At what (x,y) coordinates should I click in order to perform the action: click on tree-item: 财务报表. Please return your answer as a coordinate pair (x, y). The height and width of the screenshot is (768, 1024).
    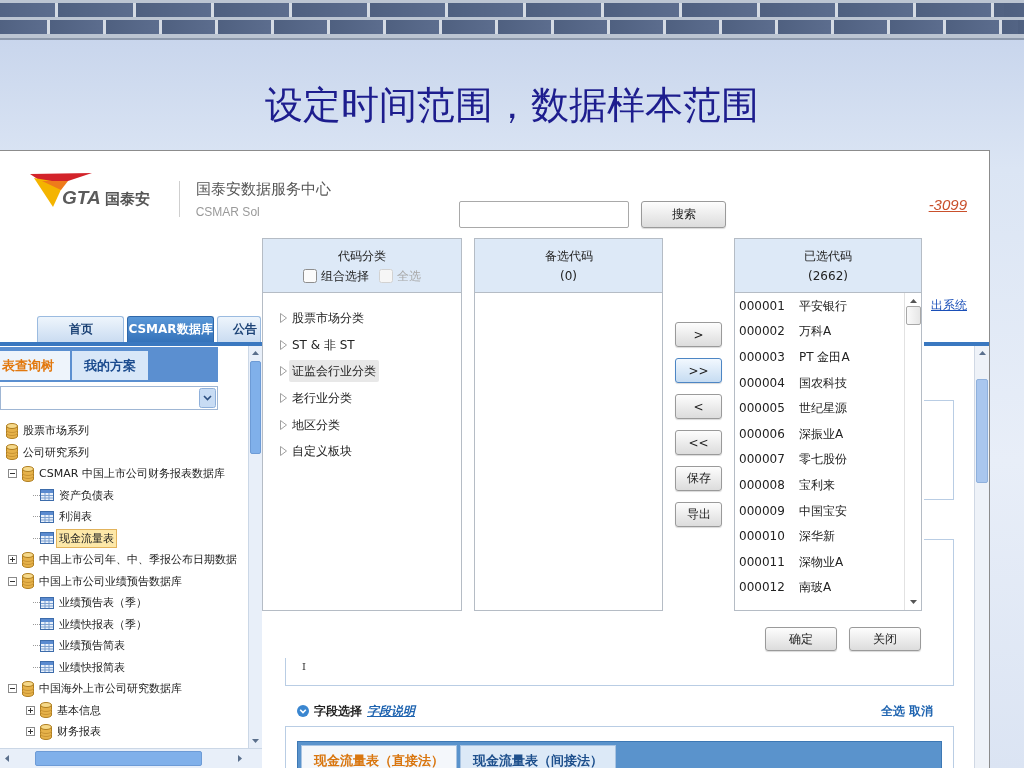
    Looking at the image, I should click on (79, 732).